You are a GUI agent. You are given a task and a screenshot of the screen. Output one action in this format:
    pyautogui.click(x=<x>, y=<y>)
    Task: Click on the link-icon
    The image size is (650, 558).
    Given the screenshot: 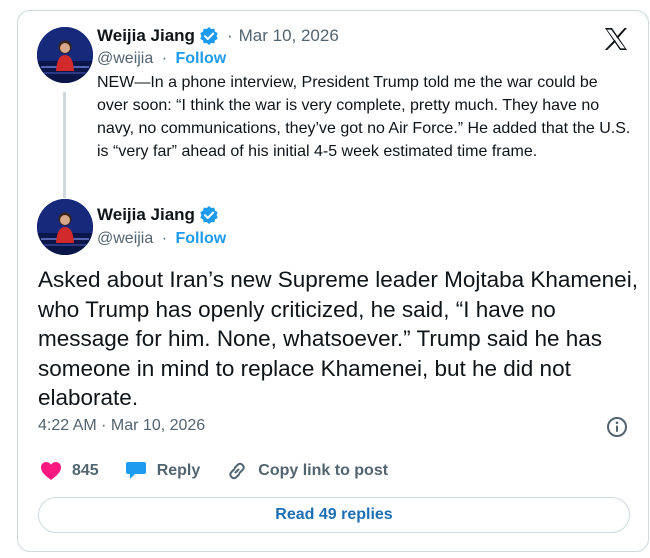 What is the action you would take?
    pyautogui.click(x=237, y=471)
    